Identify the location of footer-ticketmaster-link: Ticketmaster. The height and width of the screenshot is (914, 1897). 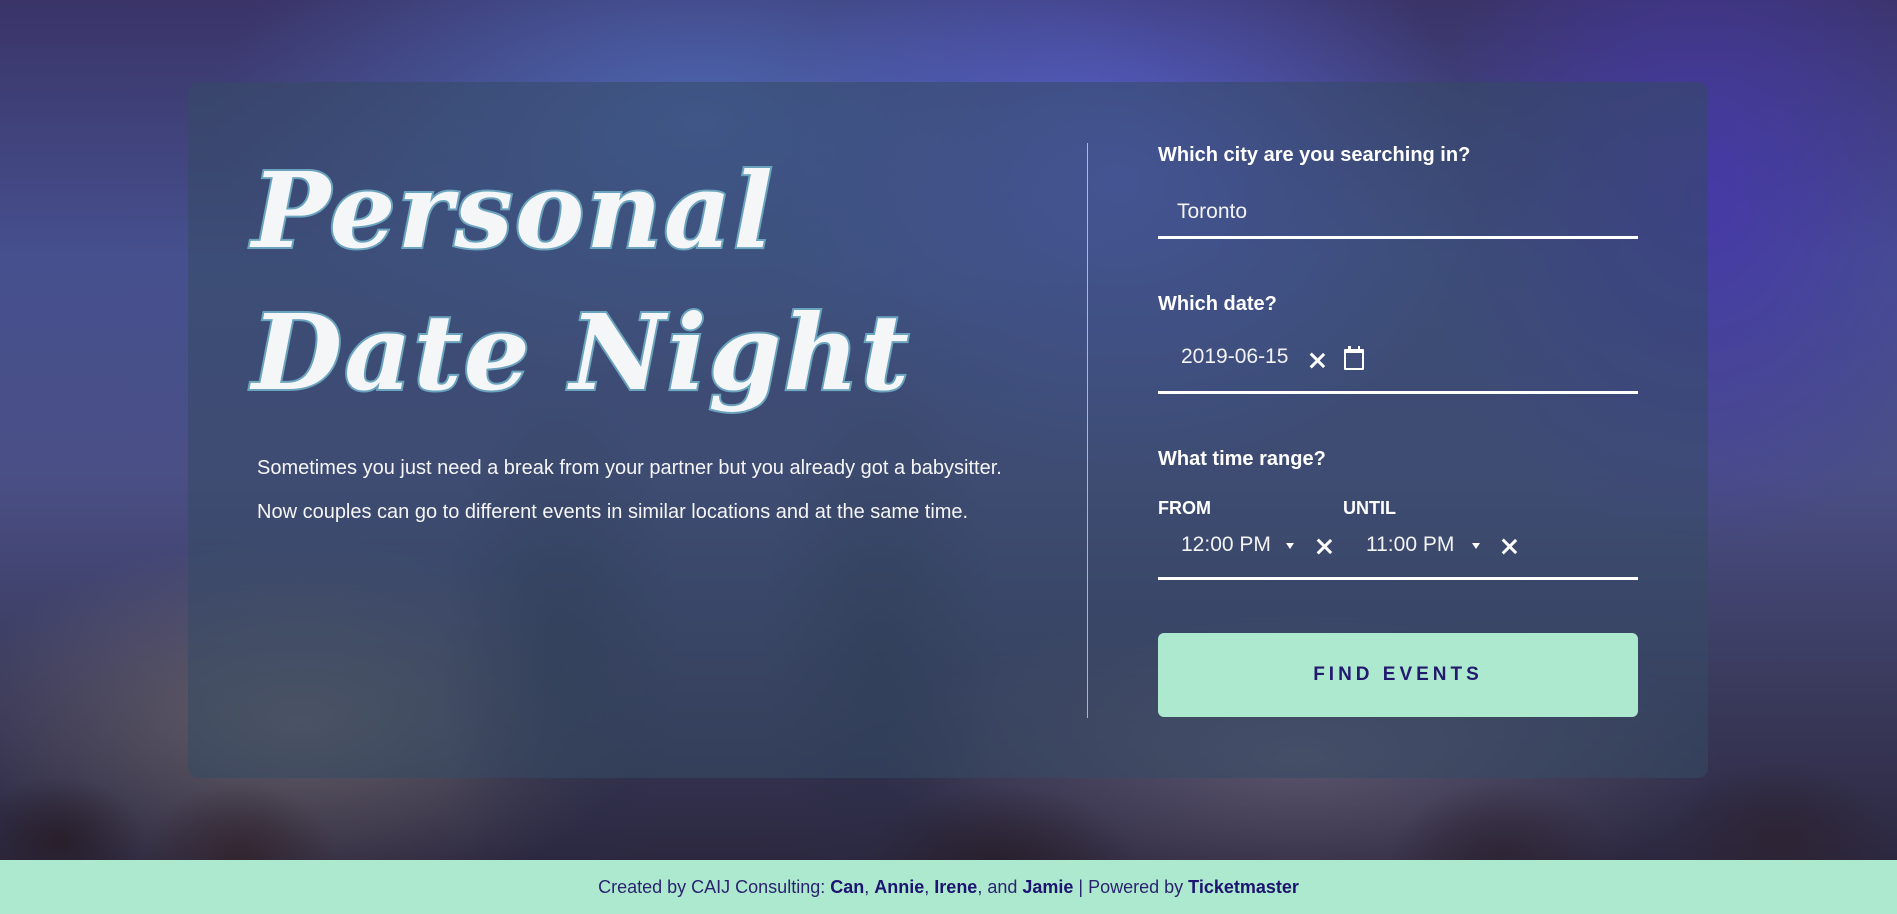
(1243, 887).